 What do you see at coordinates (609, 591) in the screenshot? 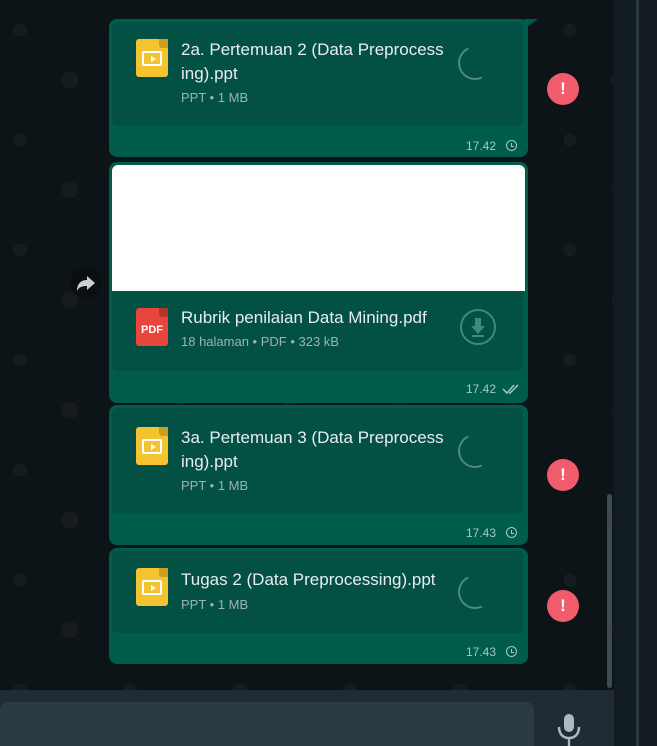
I see `chat-scrollbar` at bounding box center [609, 591].